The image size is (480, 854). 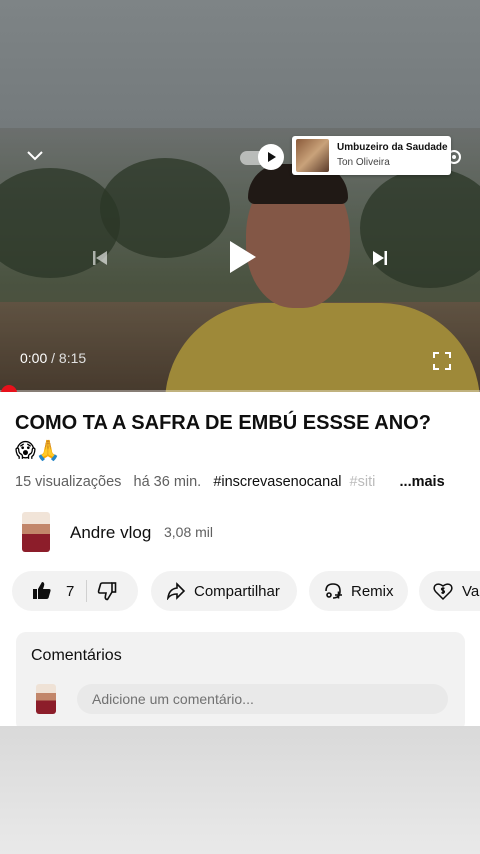 What do you see at coordinates (38, 451) in the screenshot?
I see `title-emojis: 😱🙏` at bounding box center [38, 451].